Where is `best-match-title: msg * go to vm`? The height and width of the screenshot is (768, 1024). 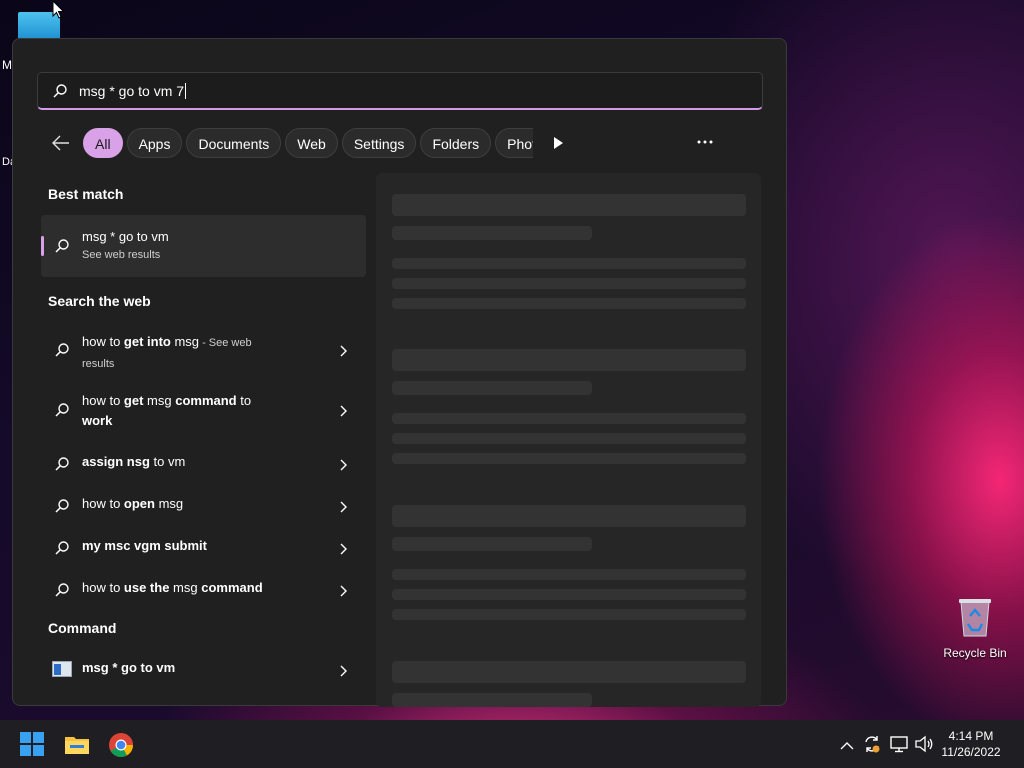
best-match-title: msg * go to vm is located at coordinates (125, 236).